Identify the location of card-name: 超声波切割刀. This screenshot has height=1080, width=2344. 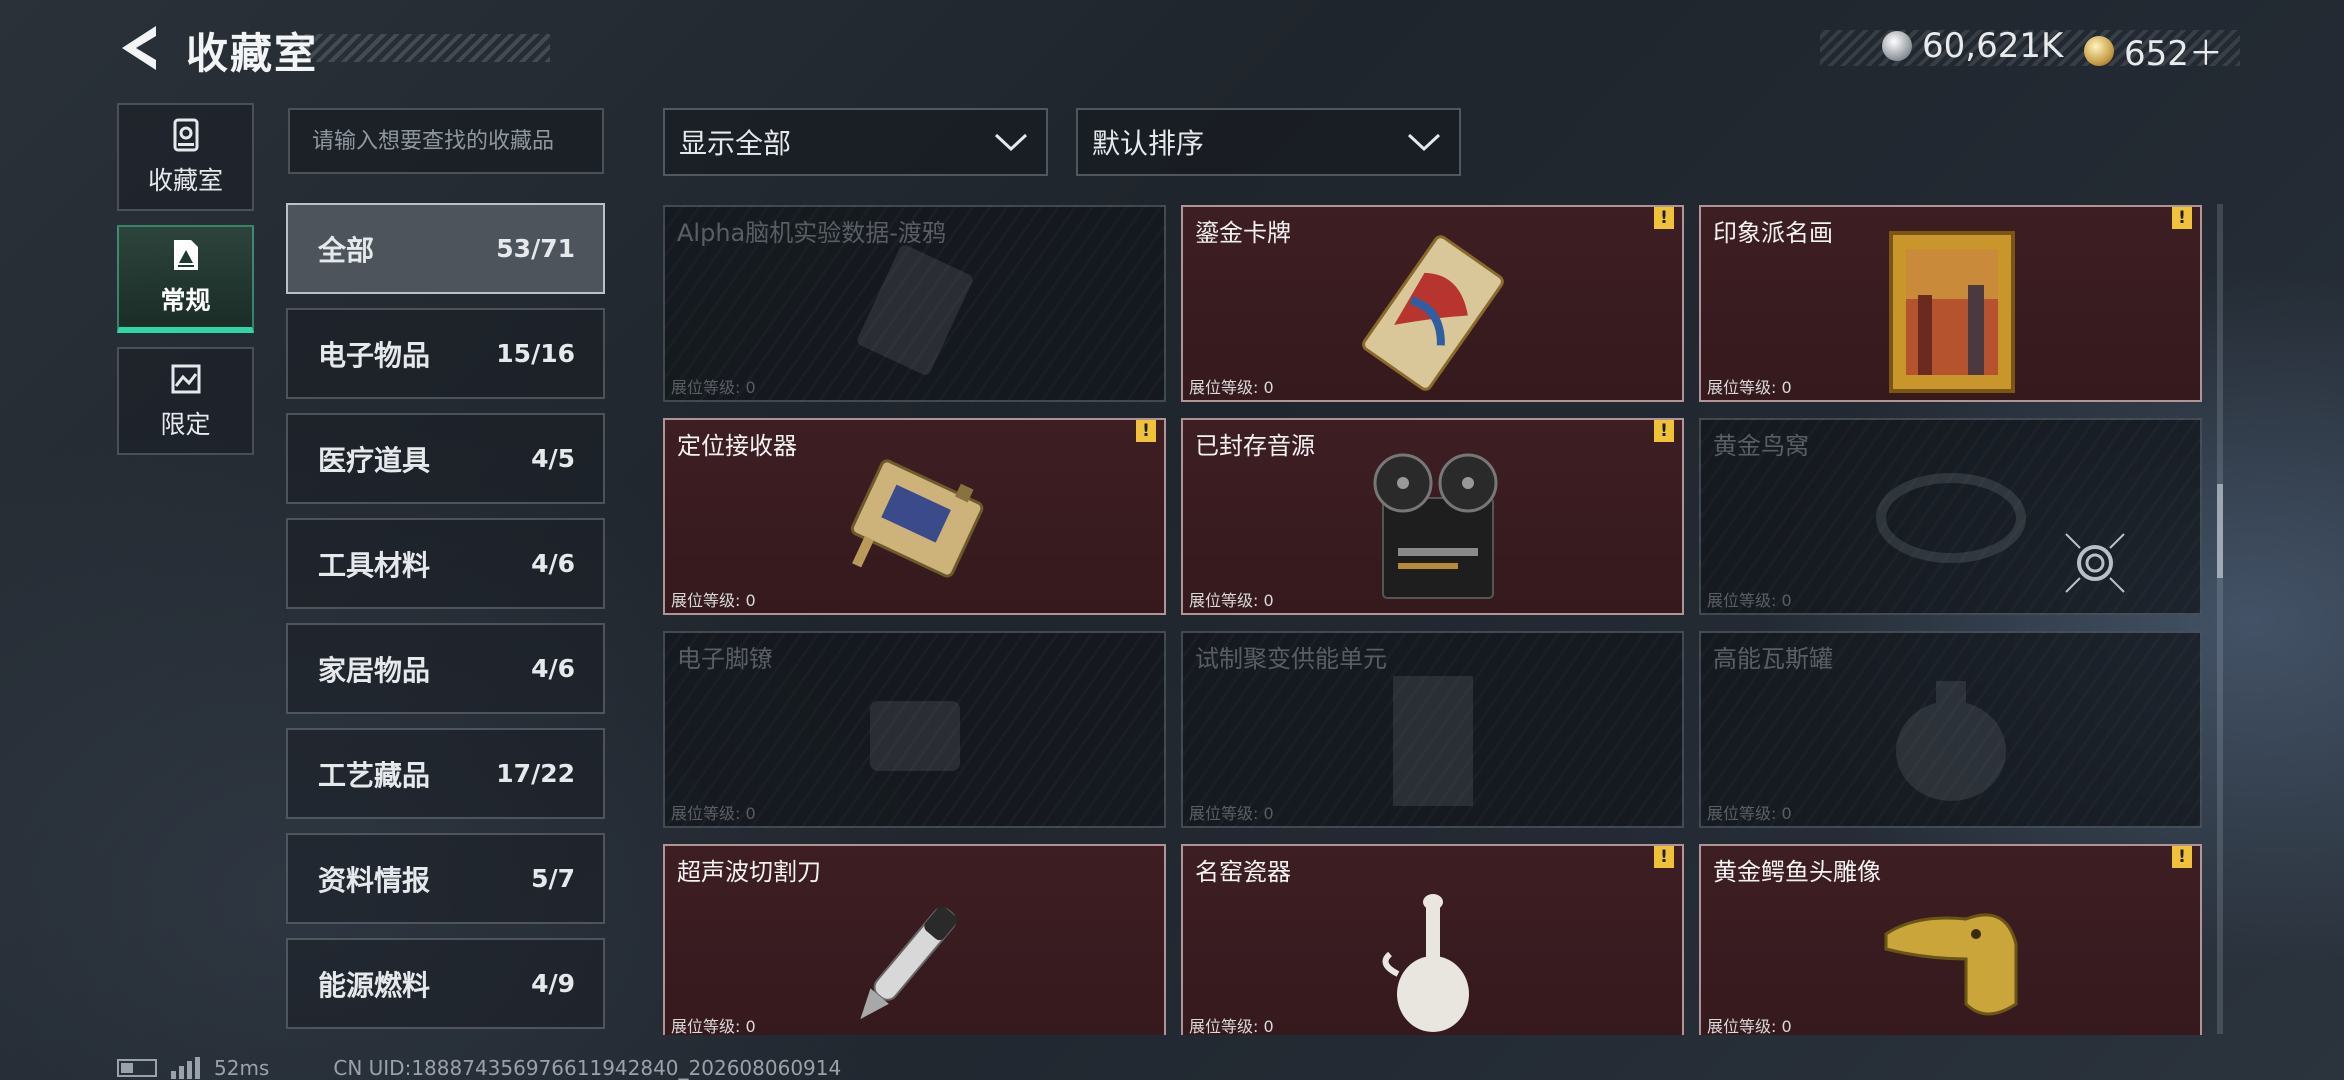
(749, 872).